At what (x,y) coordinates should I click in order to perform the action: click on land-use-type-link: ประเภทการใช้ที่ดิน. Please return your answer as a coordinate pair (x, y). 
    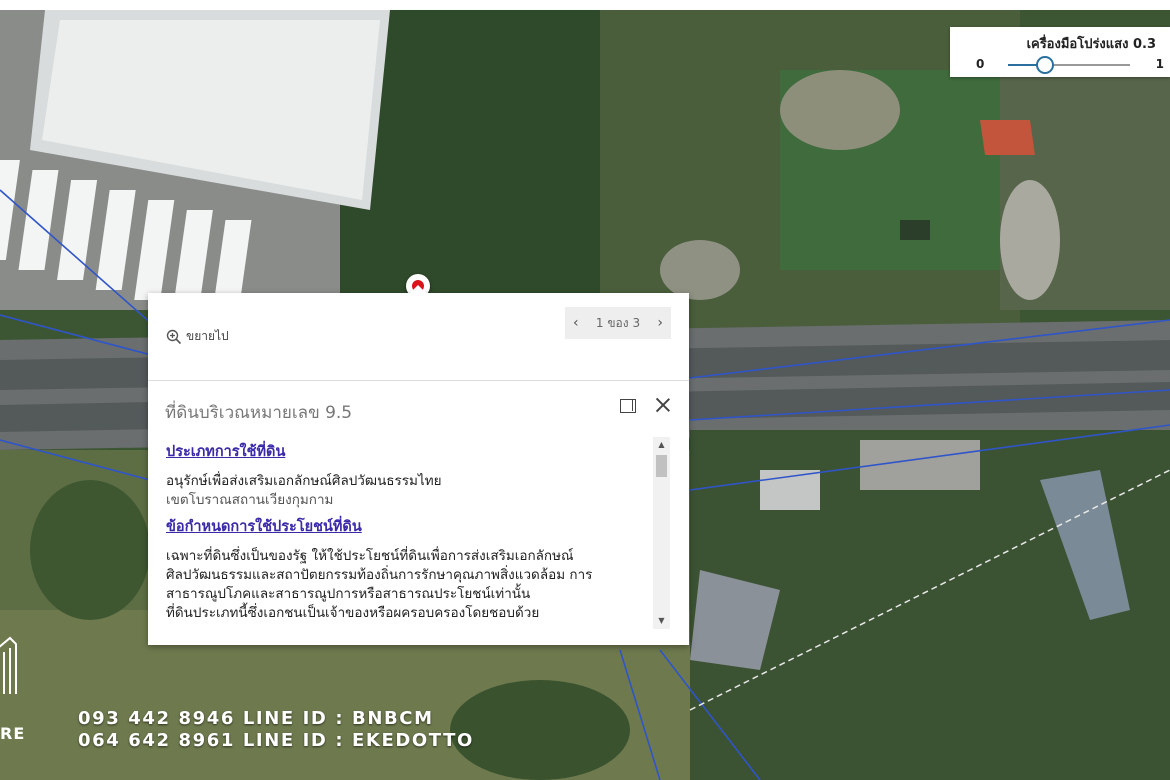
    Looking at the image, I should click on (405, 452).